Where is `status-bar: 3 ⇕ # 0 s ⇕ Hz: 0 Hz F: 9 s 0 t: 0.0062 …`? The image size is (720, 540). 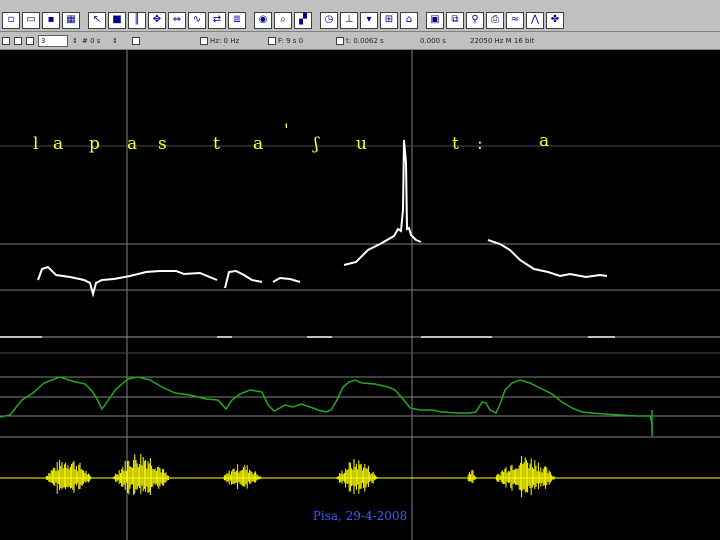 status-bar: 3 ⇕ # 0 s ⇕ Hz: 0 Hz F: 9 s 0 t: 0.0062 … is located at coordinates (360, 41).